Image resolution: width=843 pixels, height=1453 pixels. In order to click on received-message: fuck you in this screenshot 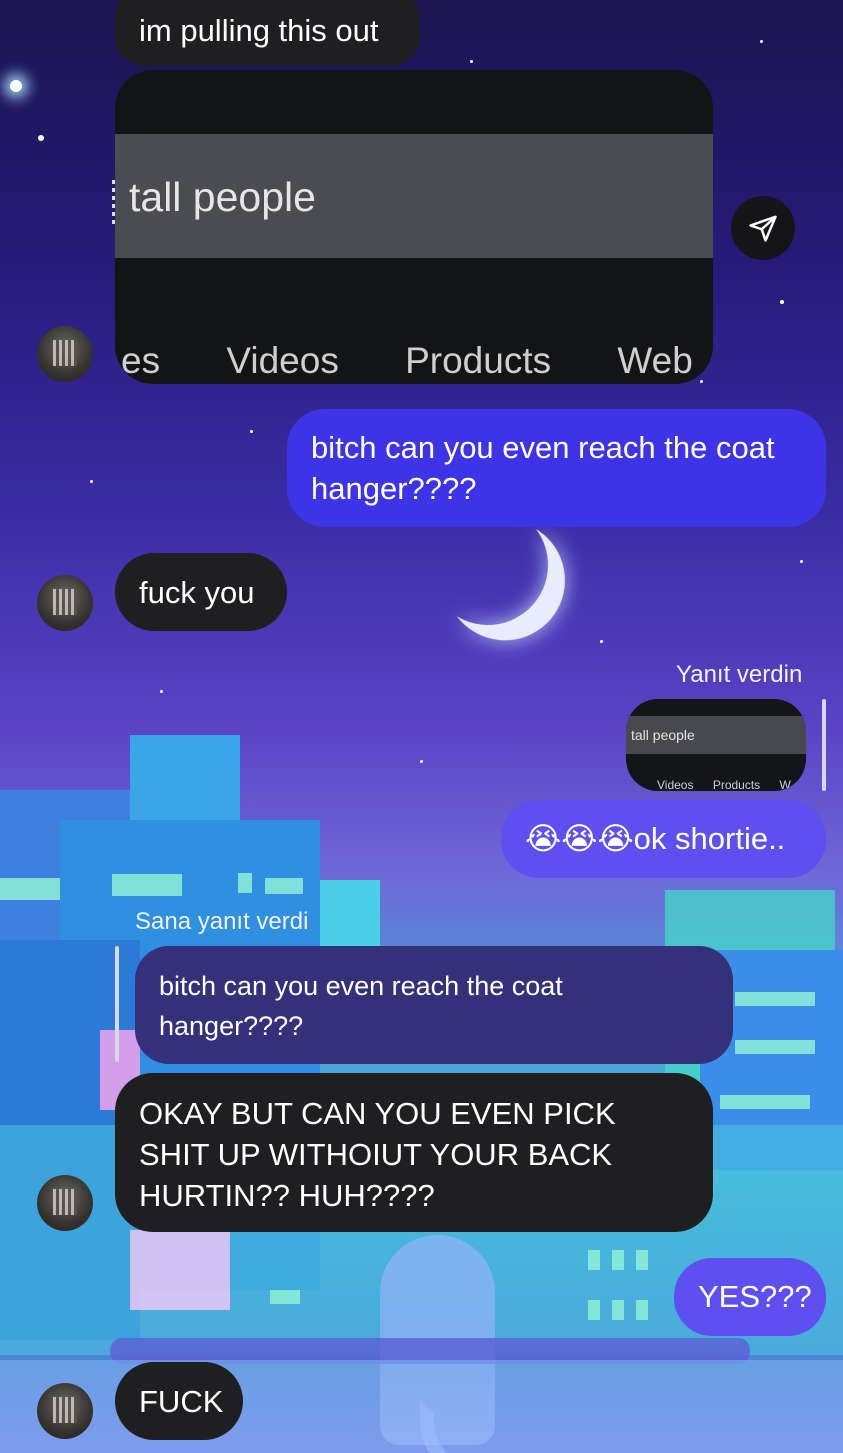, I will do `click(201, 592)`.